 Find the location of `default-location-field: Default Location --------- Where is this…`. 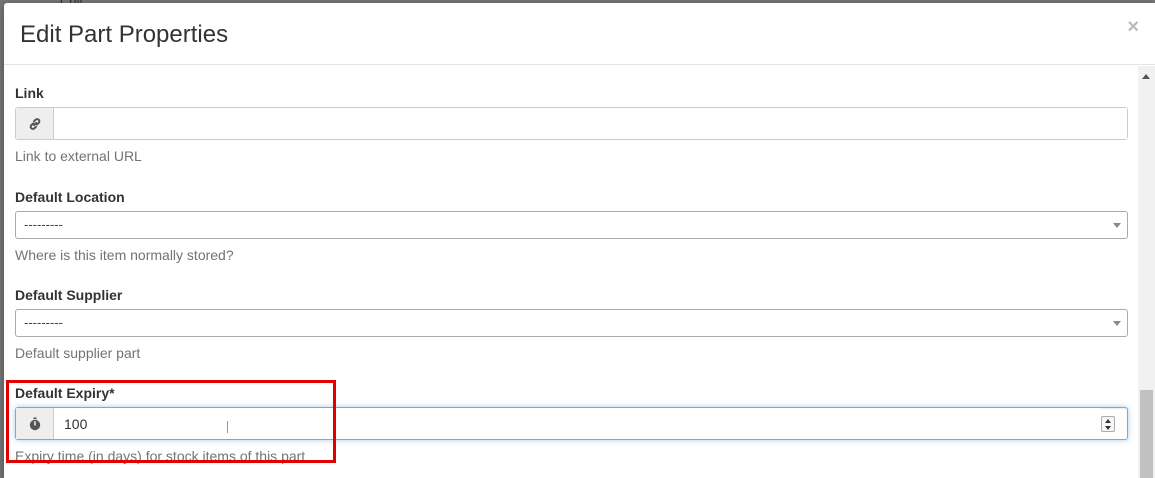

default-location-field: Default Location --------- Where is this… is located at coordinates (571, 226).